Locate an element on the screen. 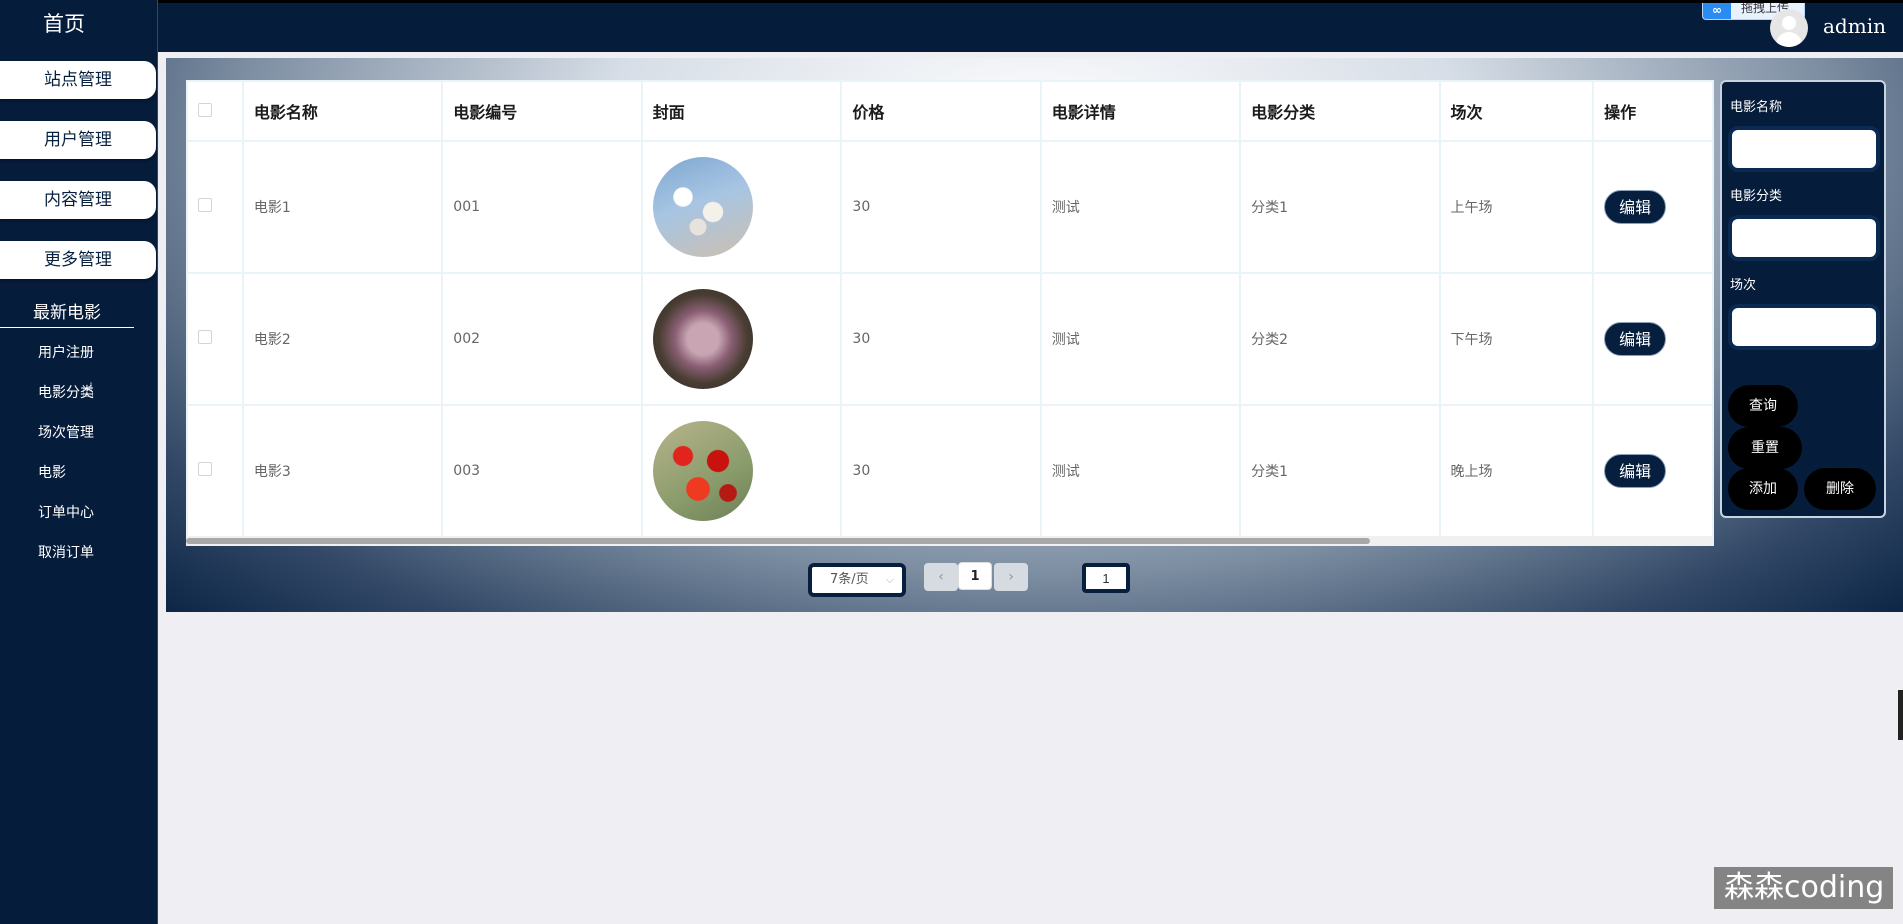 This screenshot has width=1903, height=924. table-row: 电影2 002 30 测试 分类2 下午场 编辑 is located at coordinates (950, 339).